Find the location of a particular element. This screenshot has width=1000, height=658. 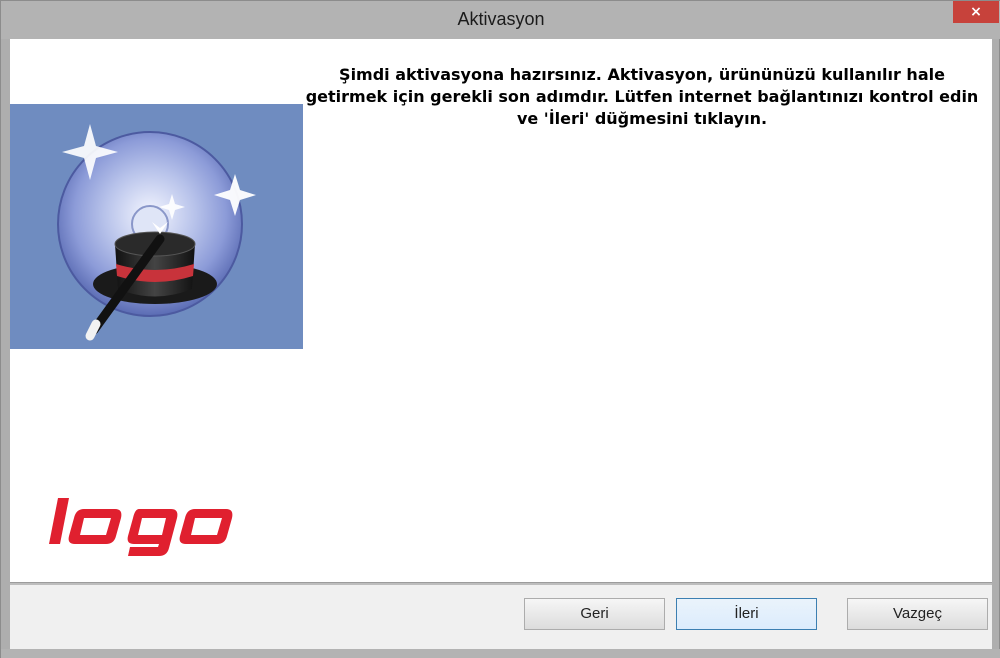

button-bar is located at coordinates (501, 617).